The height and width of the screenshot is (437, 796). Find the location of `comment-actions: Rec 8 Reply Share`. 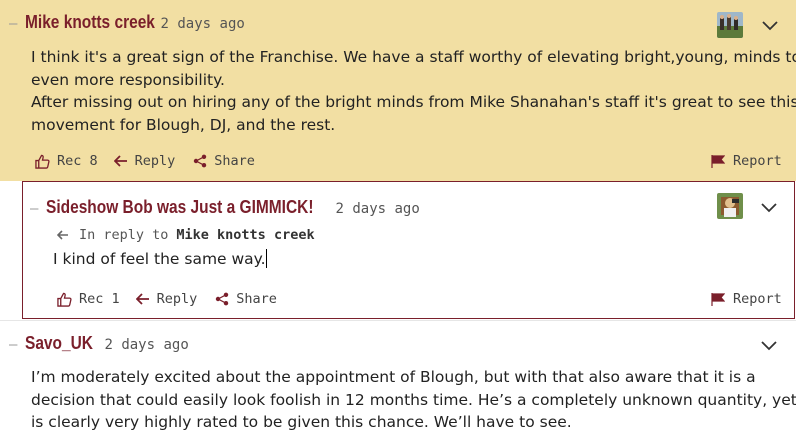

comment-actions: Rec 8 Reply Share is located at coordinates (145, 161).